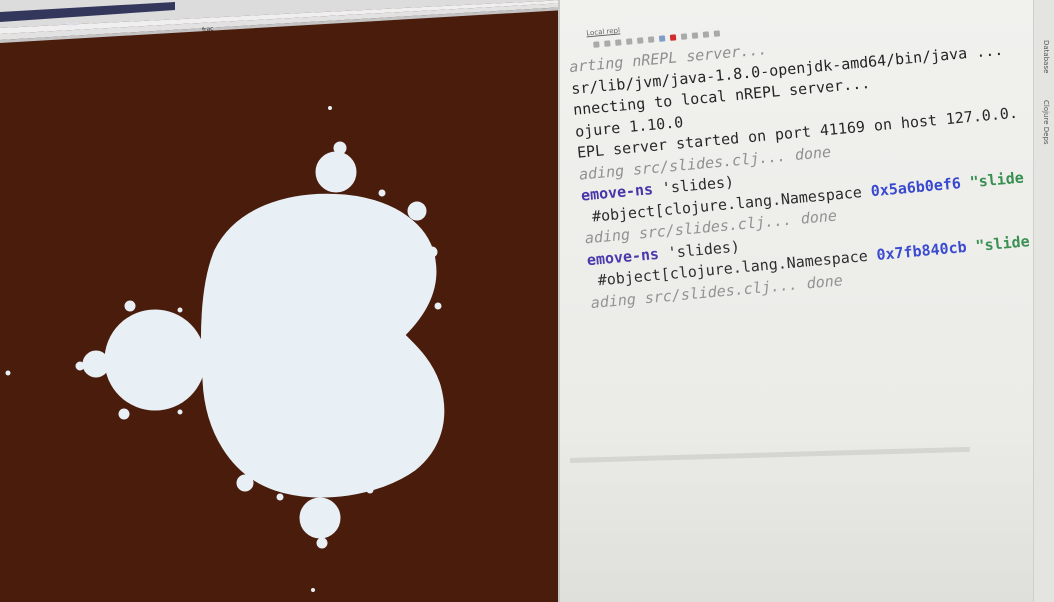 The width and height of the screenshot is (1054, 602). What do you see at coordinates (673, 37) in the screenshot?
I see `stop-icon` at bounding box center [673, 37].